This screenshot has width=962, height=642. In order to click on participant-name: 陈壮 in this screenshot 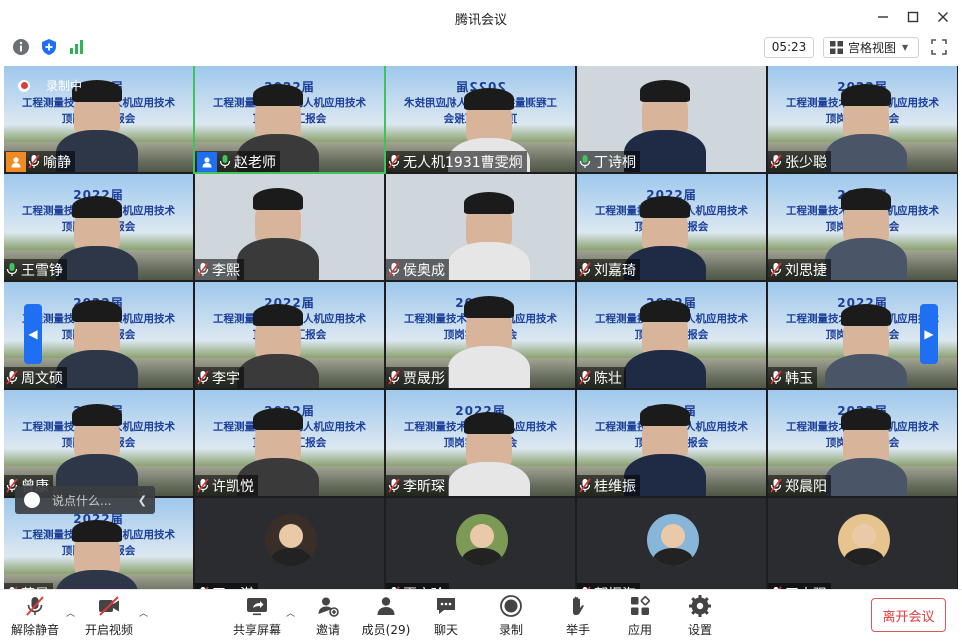, I will do `click(608, 378)`.